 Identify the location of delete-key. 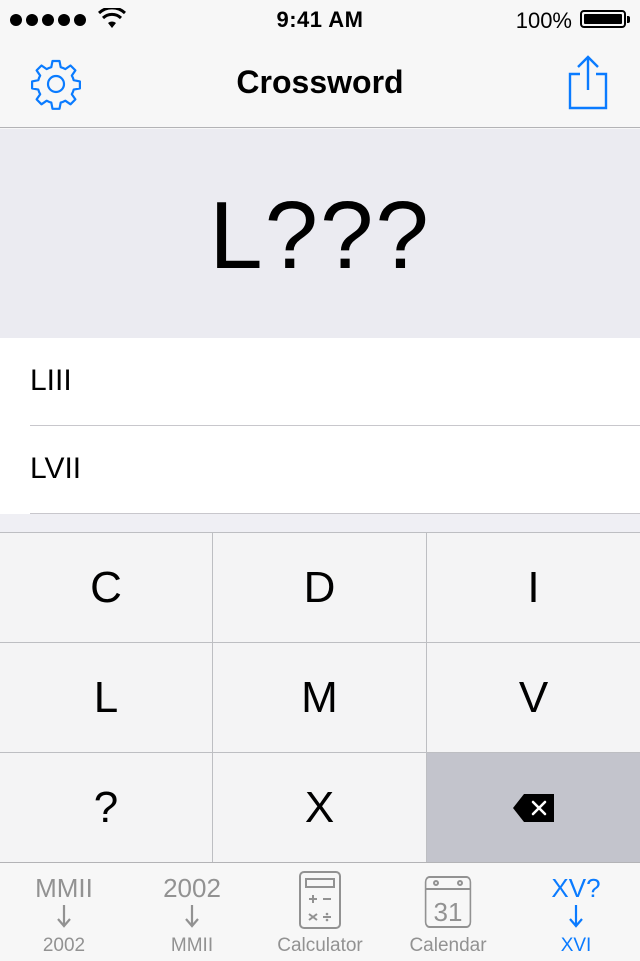
(533, 807).